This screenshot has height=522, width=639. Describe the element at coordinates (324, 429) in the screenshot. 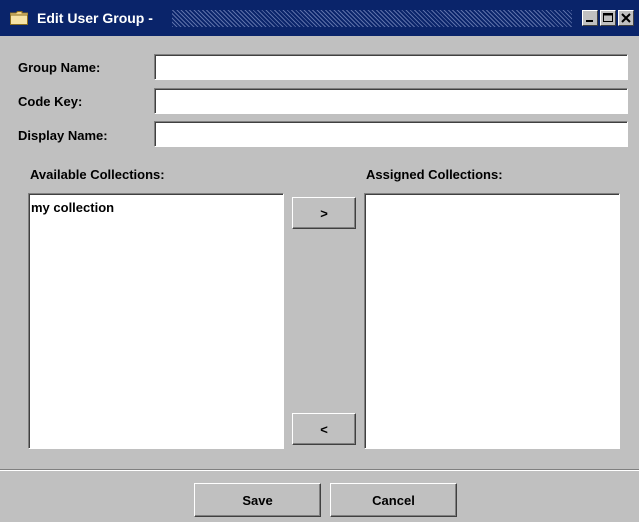

I see `unassign-collection-button: <` at that location.